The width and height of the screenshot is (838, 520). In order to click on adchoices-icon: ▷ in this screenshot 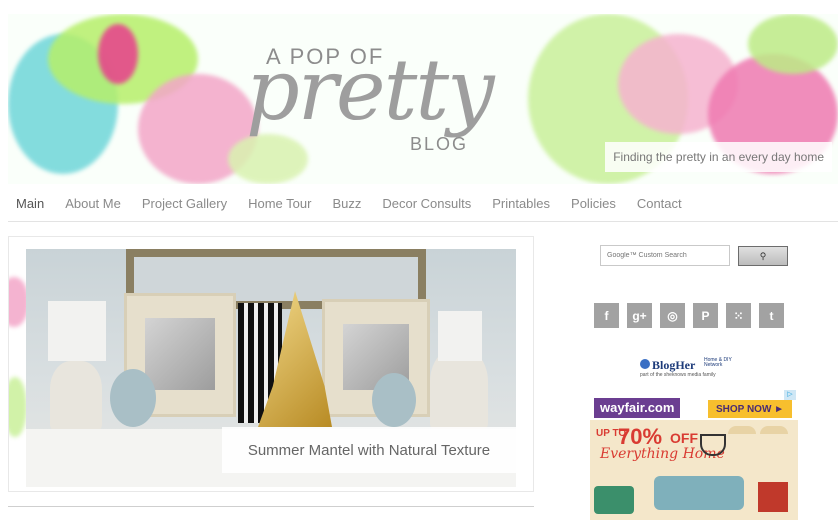, I will do `click(790, 395)`.